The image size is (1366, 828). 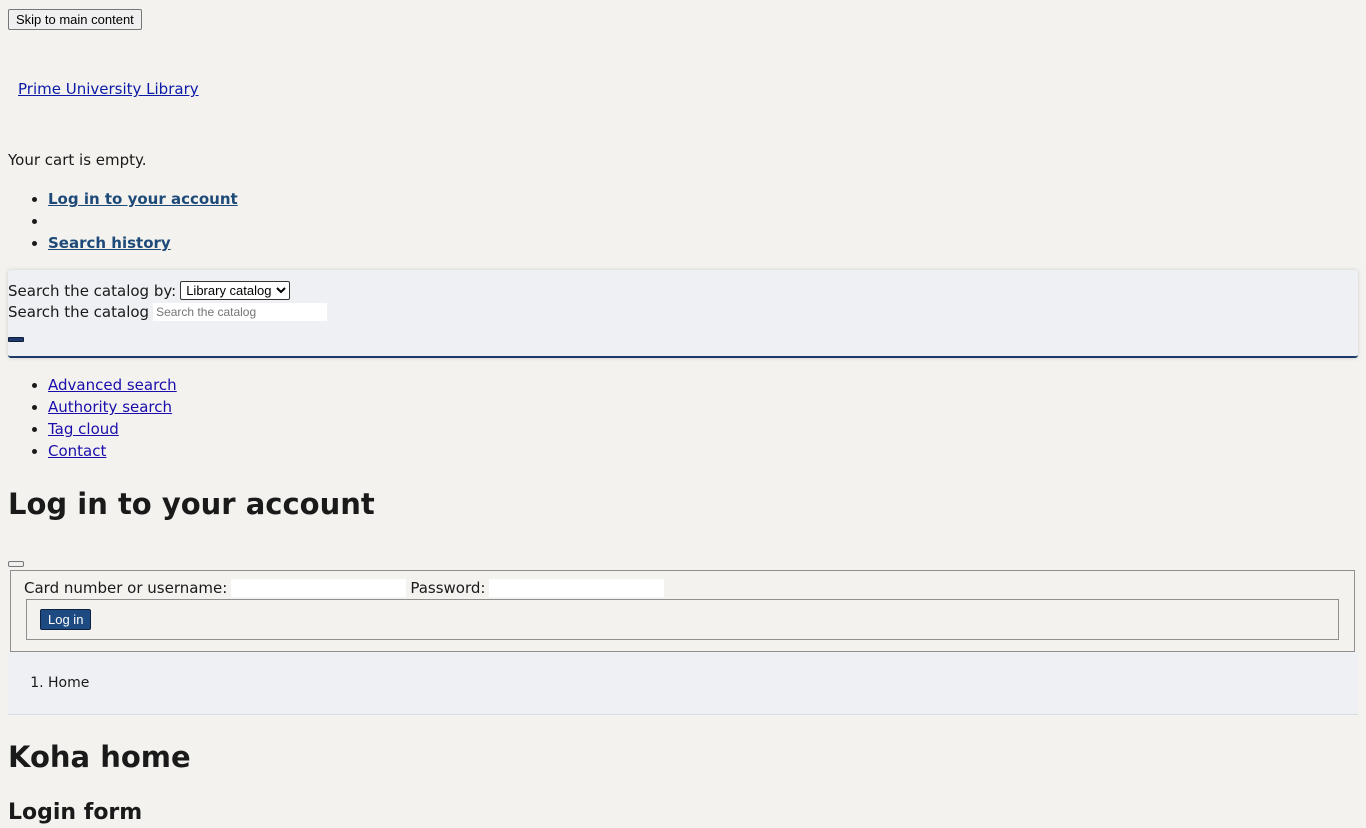 What do you see at coordinates (682, 619) in the screenshot?
I see `login-actions: Log in` at bounding box center [682, 619].